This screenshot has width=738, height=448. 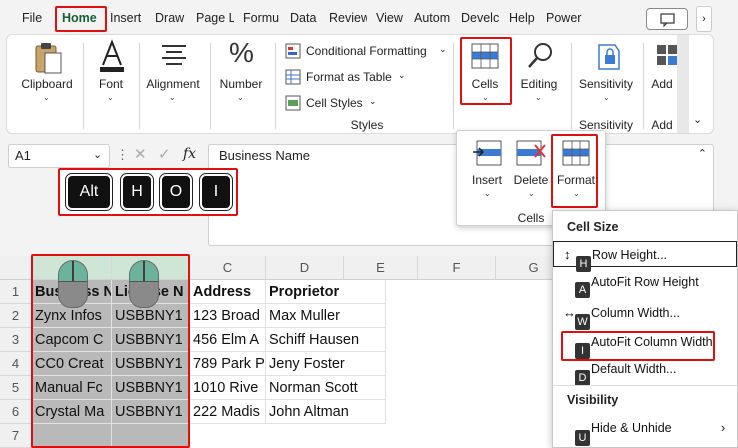 What do you see at coordinates (173, 84) in the screenshot?
I see `alignment-button: Alignment` at bounding box center [173, 84].